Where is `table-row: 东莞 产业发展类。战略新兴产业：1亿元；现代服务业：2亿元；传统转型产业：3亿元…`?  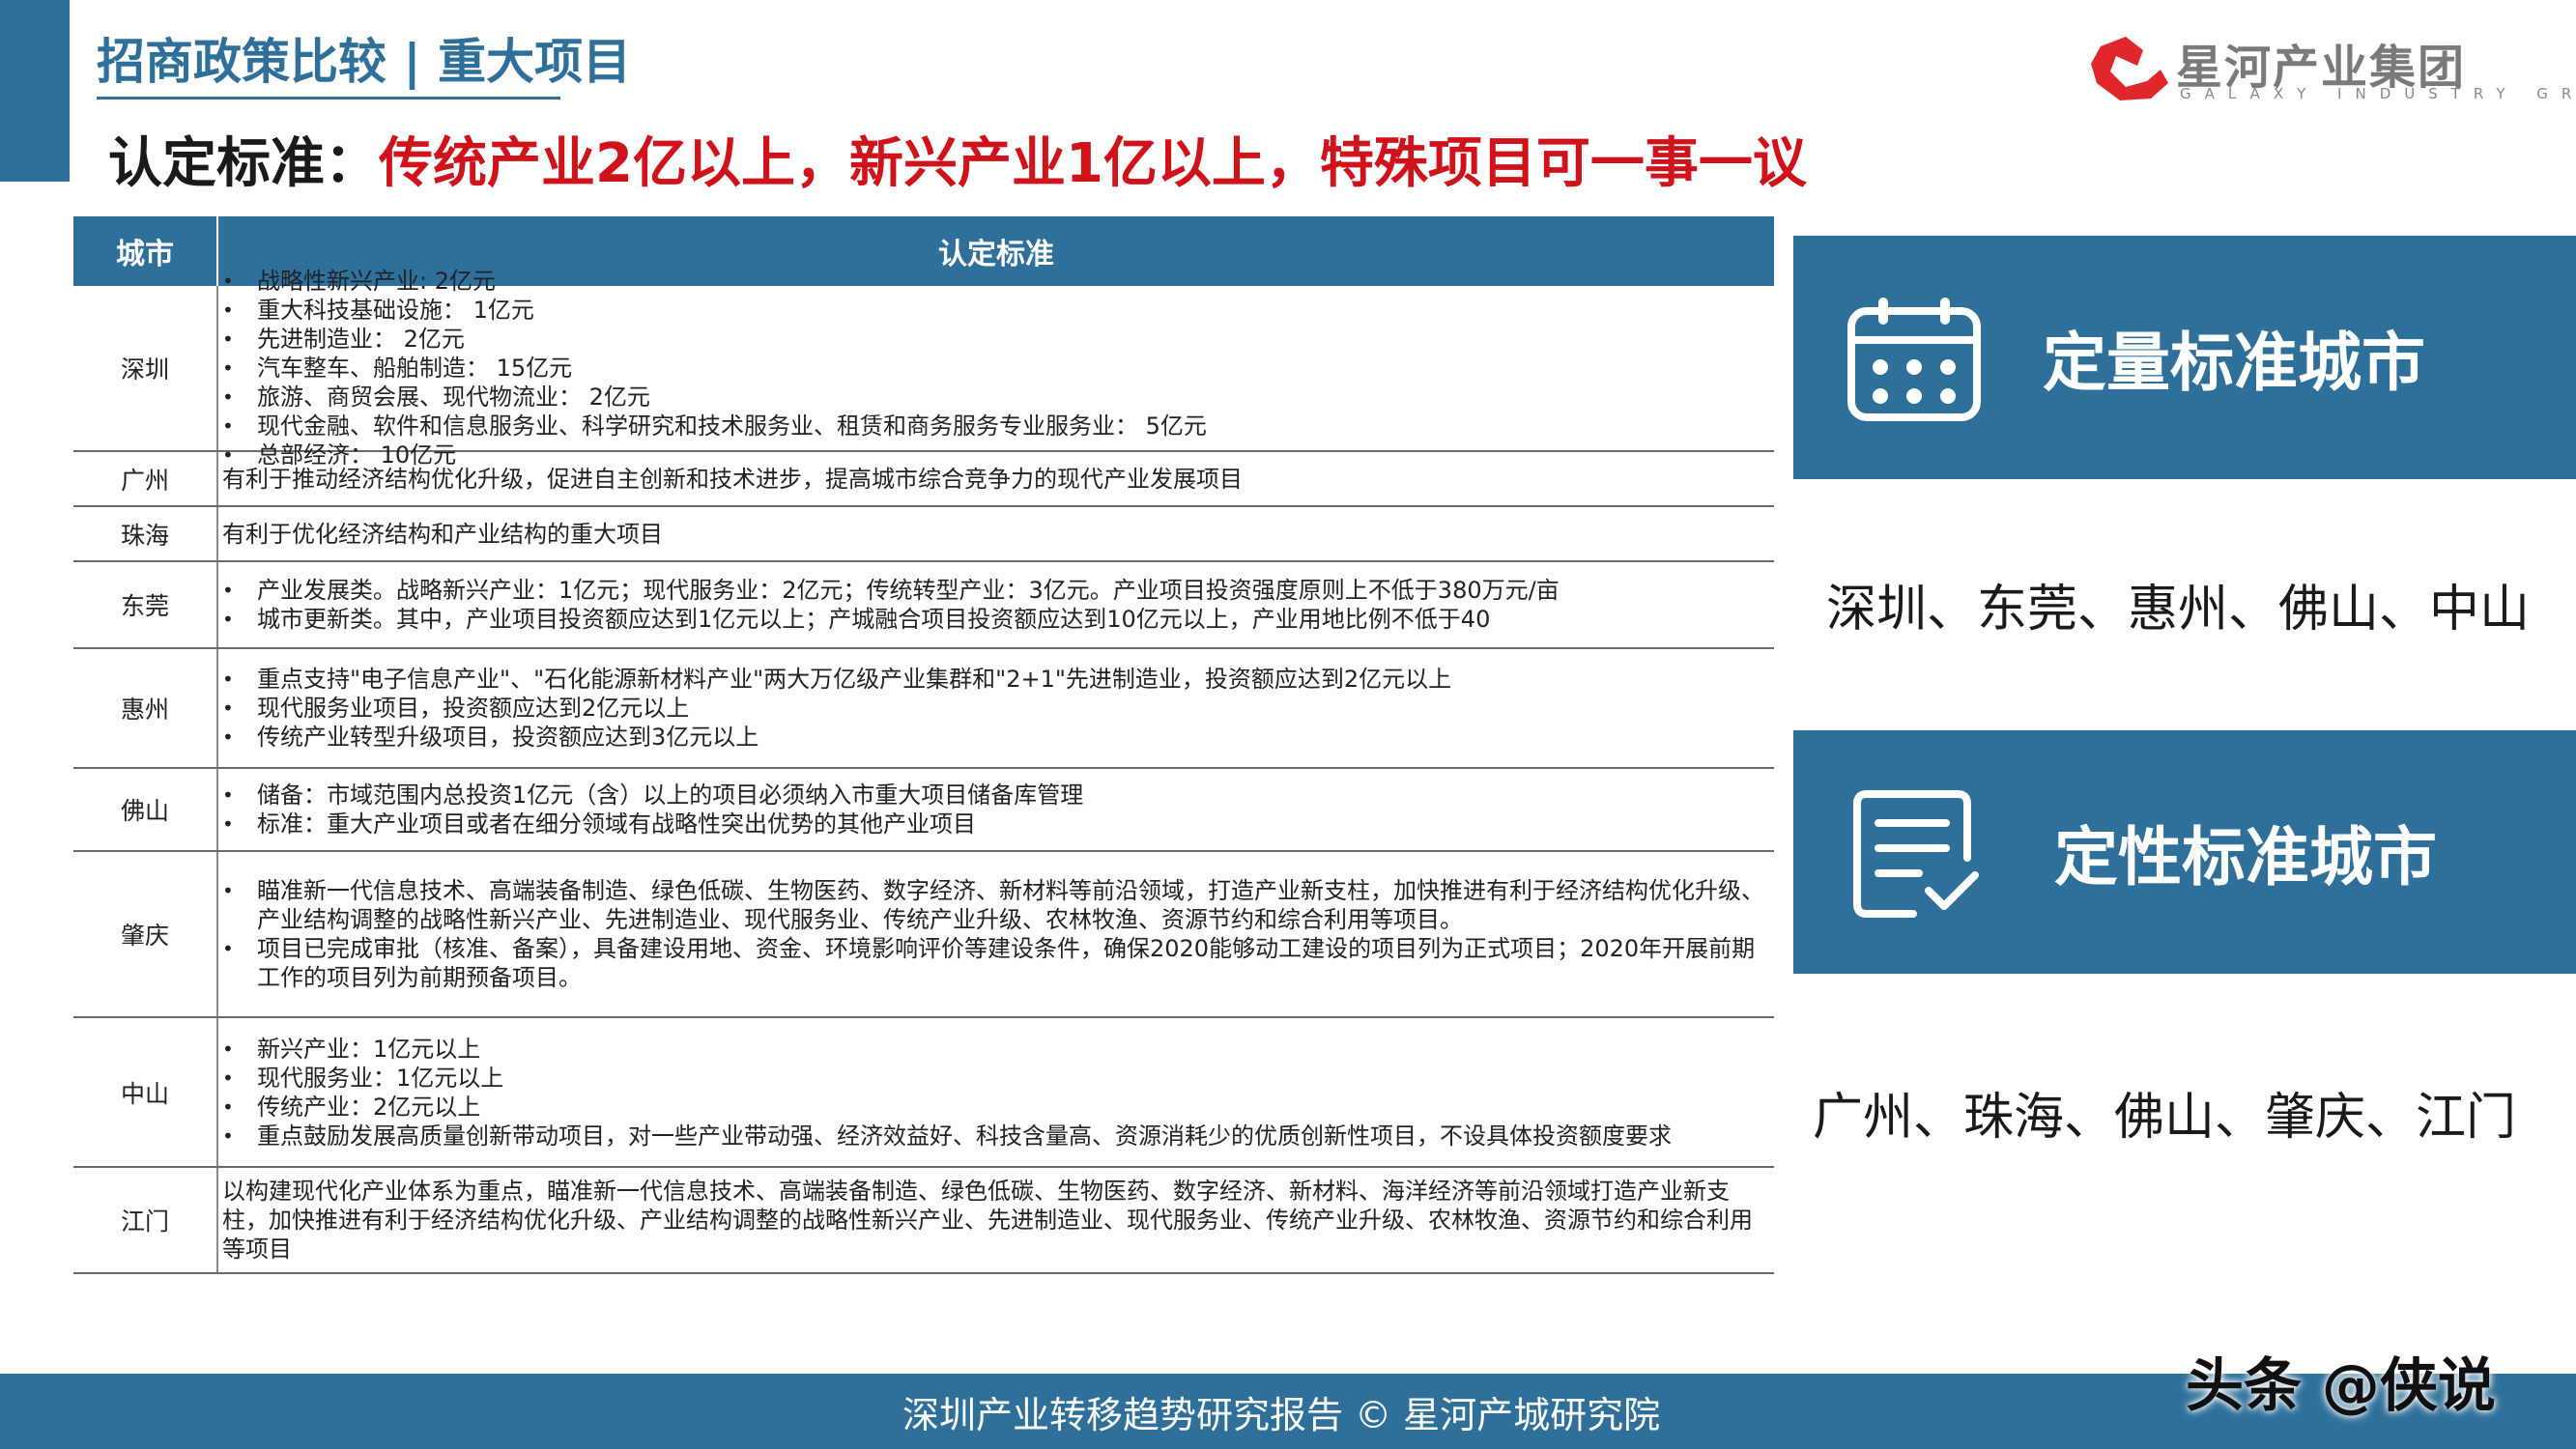
table-row: 东莞 产业发展类。战略新兴产业：1亿元；现代服务业：2亿元；传统转型产业：3亿元… is located at coordinates (924, 605).